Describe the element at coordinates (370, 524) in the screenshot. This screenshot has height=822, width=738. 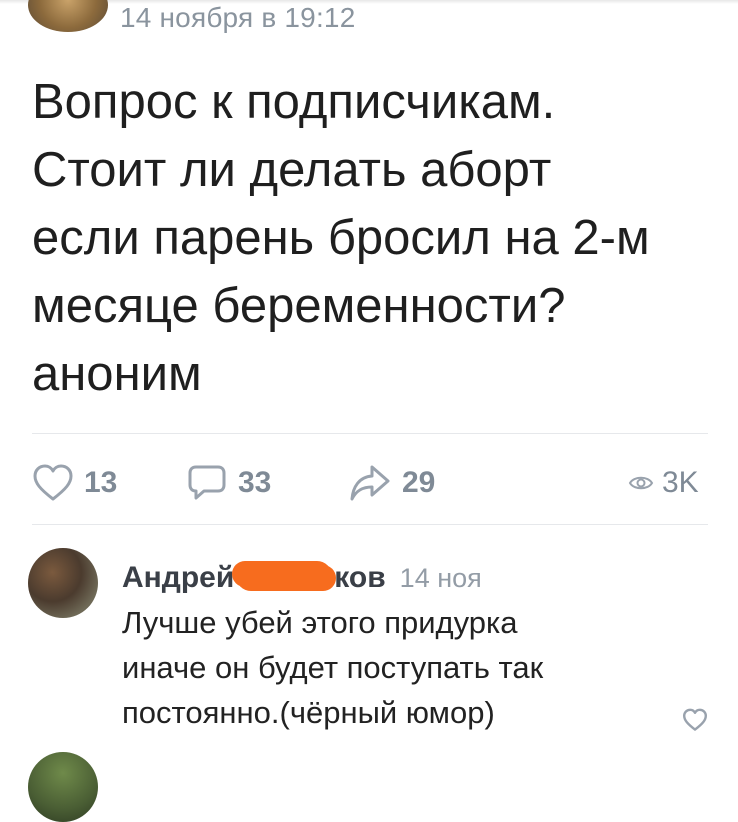
I see `divider-bottom` at that location.